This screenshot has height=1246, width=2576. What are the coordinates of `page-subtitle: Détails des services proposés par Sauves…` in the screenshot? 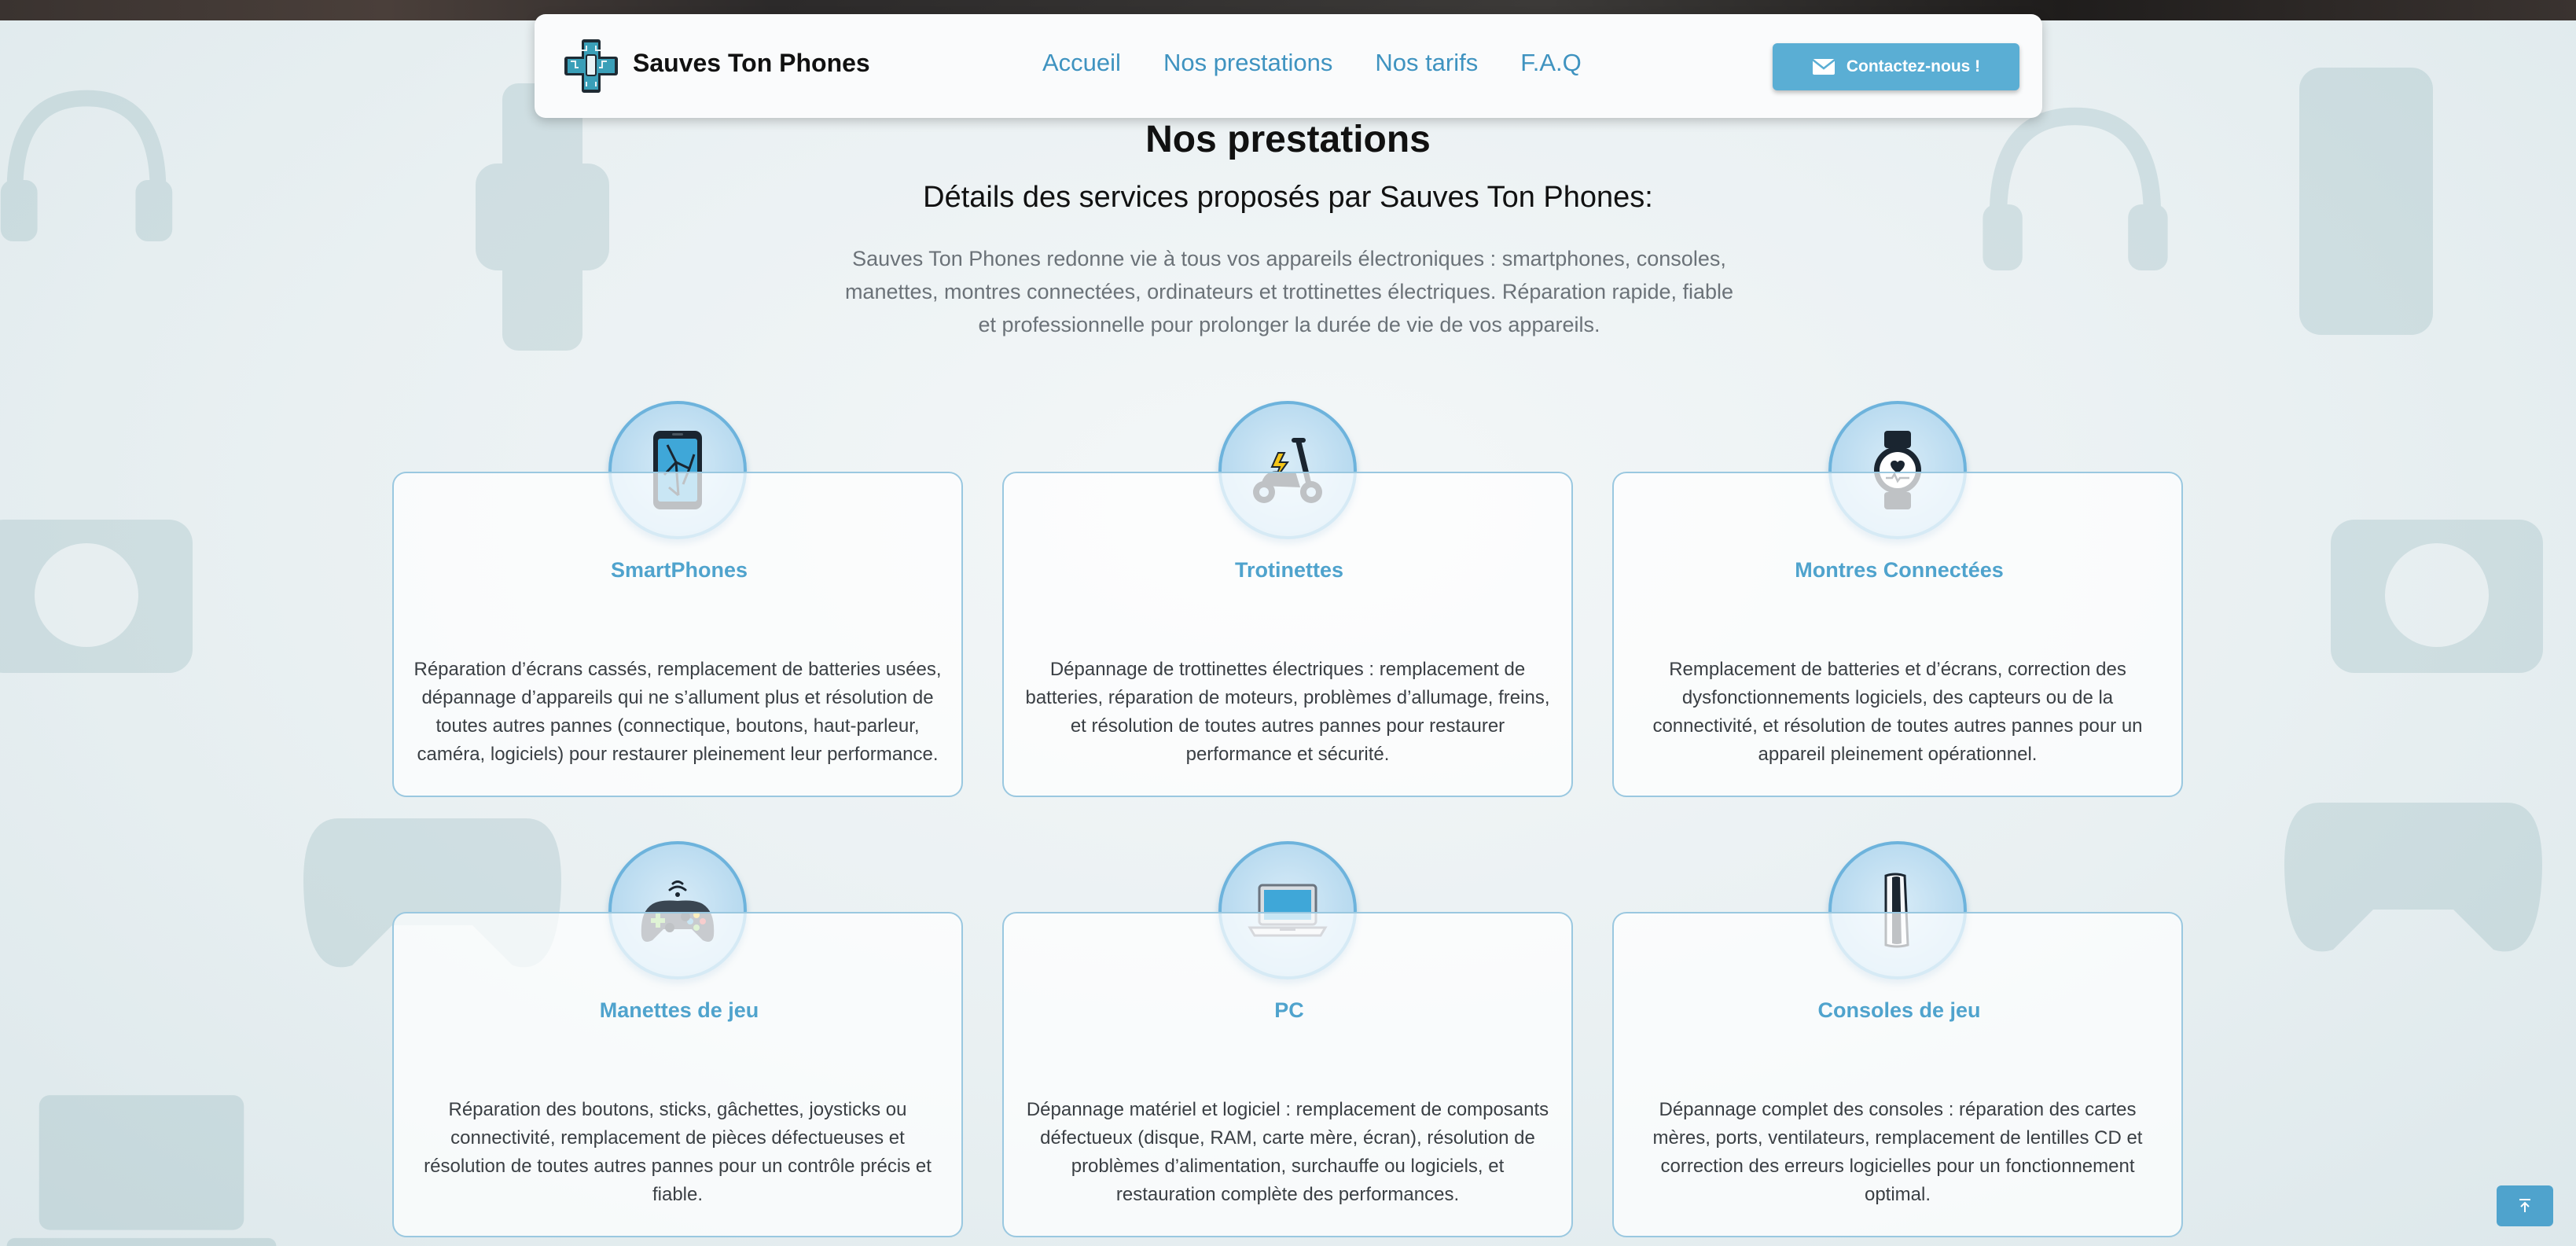 It's located at (1288, 197).